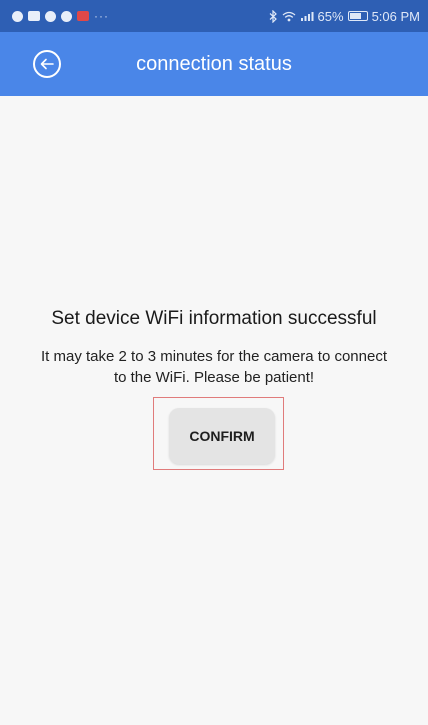 The height and width of the screenshot is (725, 428). What do you see at coordinates (60, 16) in the screenshot?
I see `notification-icons: ···` at bounding box center [60, 16].